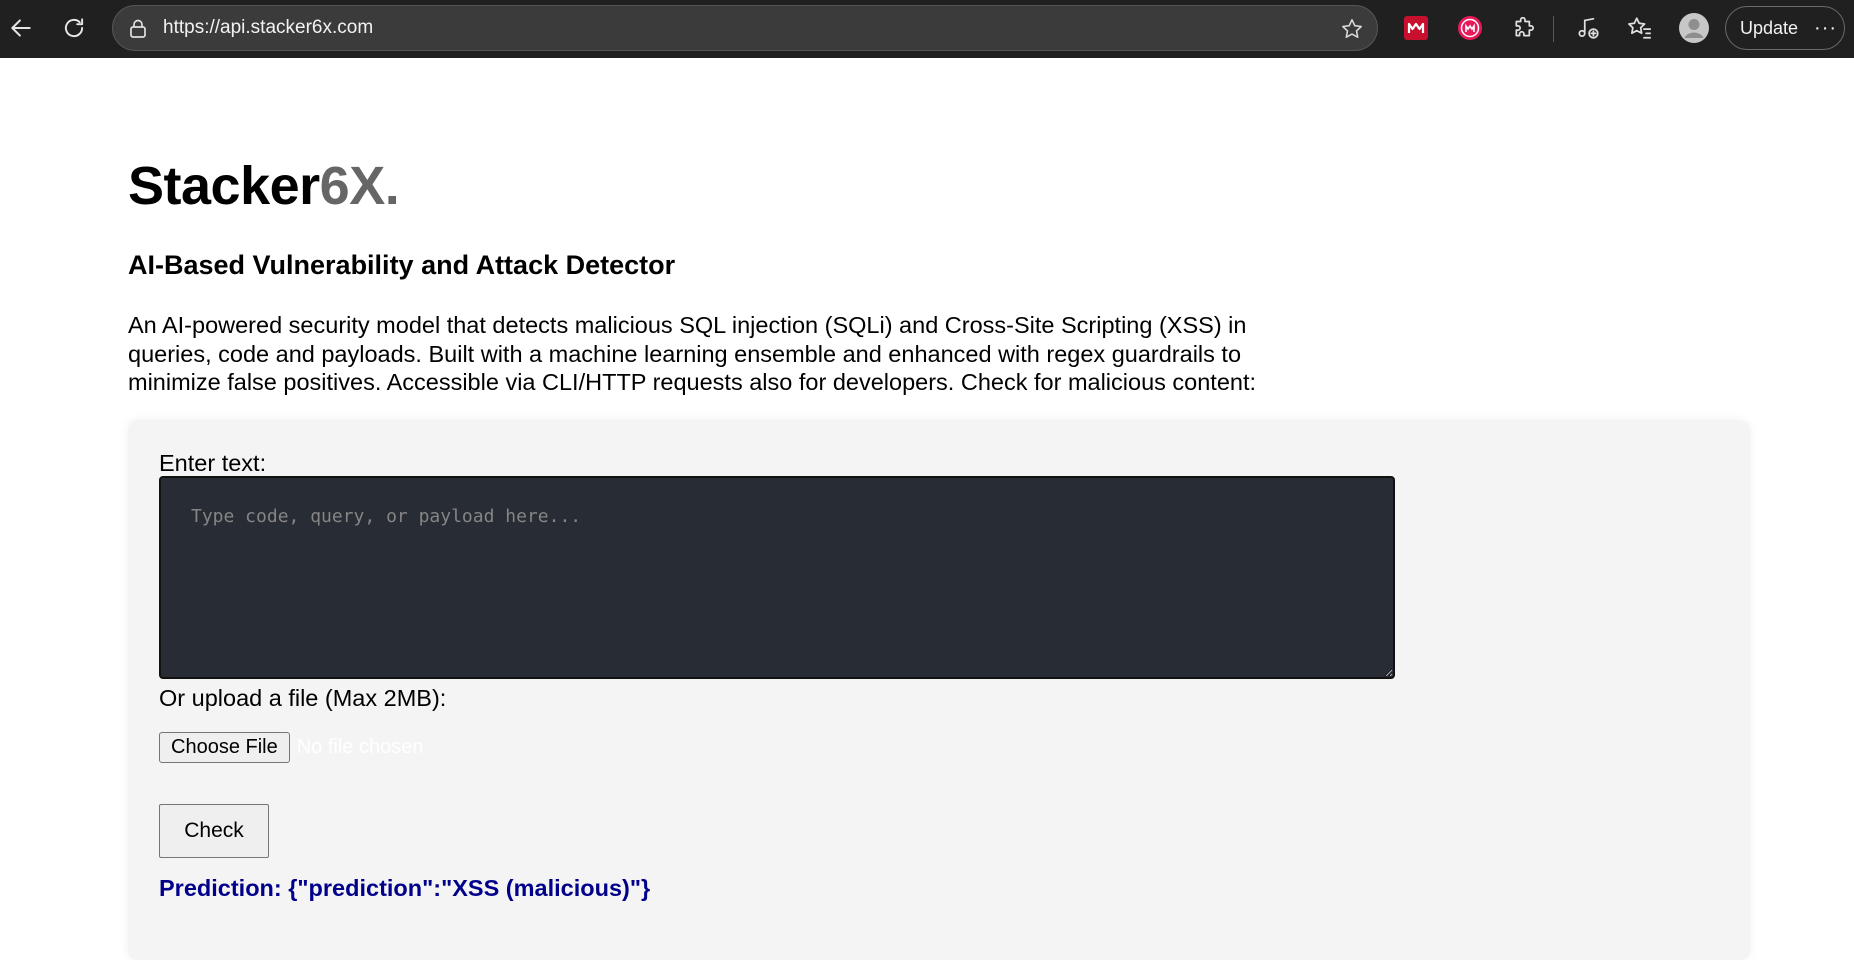 The height and width of the screenshot is (960, 1854). What do you see at coordinates (214, 831) in the screenshot?
I see `check-button: Check` at bounding box center [214, 831].